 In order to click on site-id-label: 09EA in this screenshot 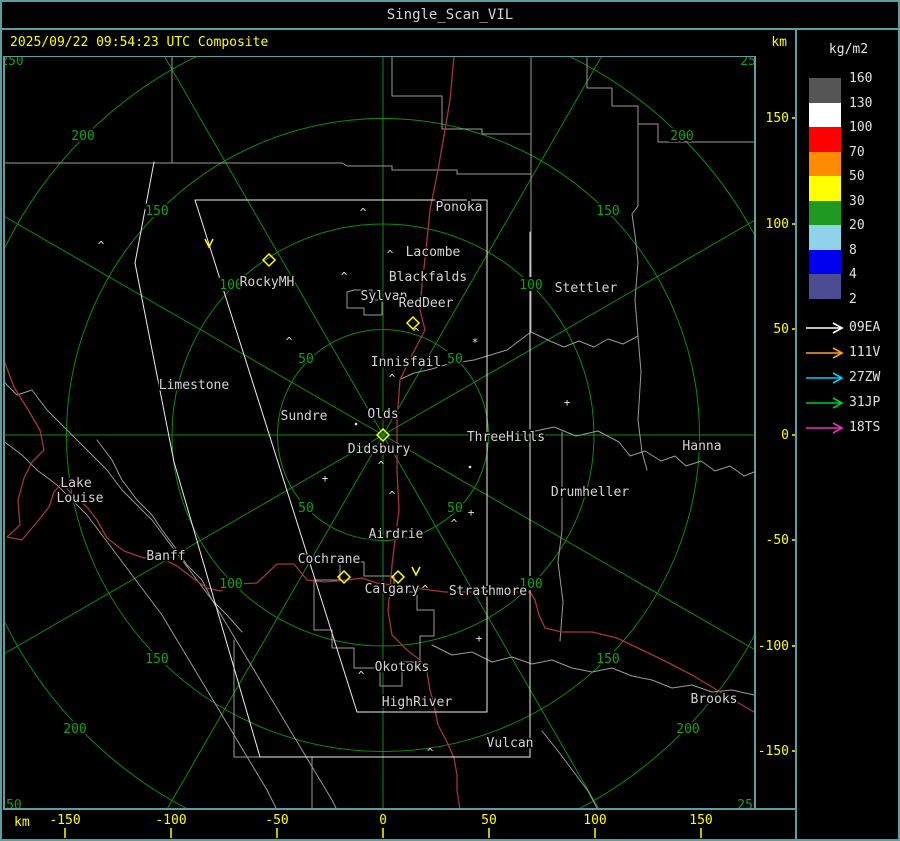, I will do `click(865, 327)`.